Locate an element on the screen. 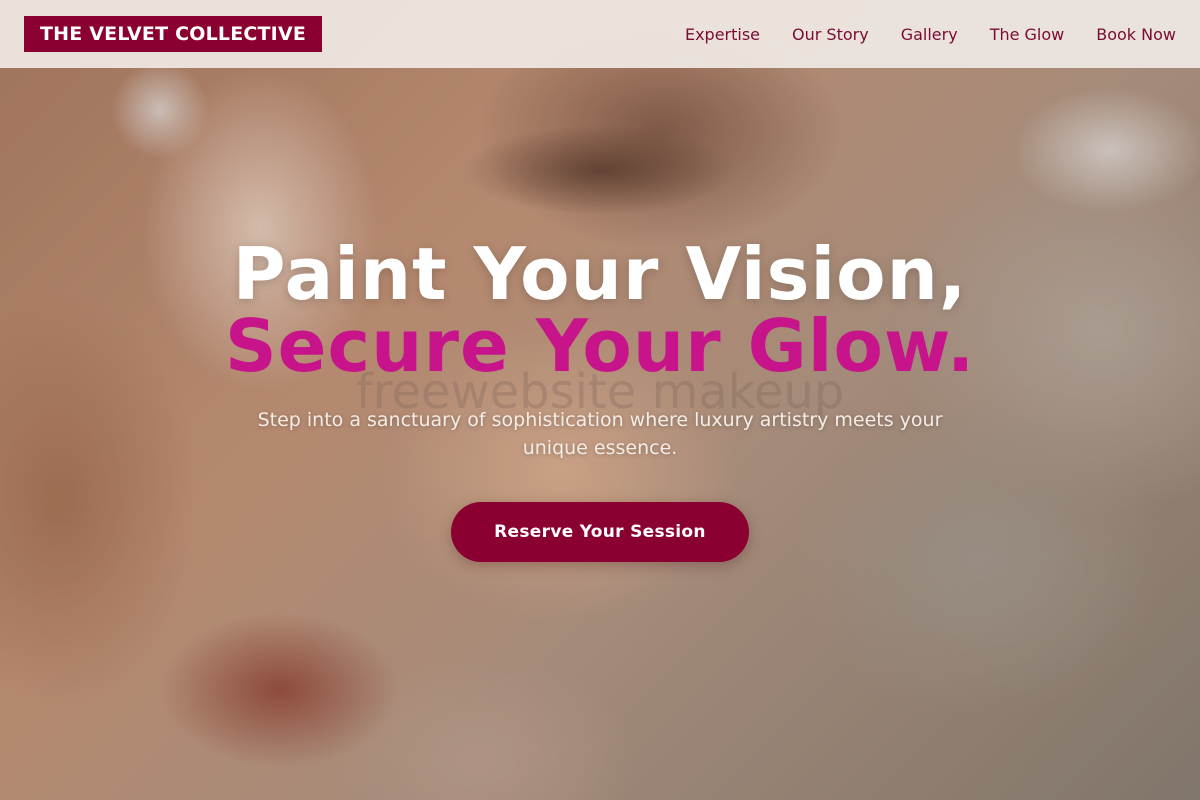 This screenshot has width=1200, height=800. headline-line-2: Secure Your Glow. is located at coordinates (600, 346).